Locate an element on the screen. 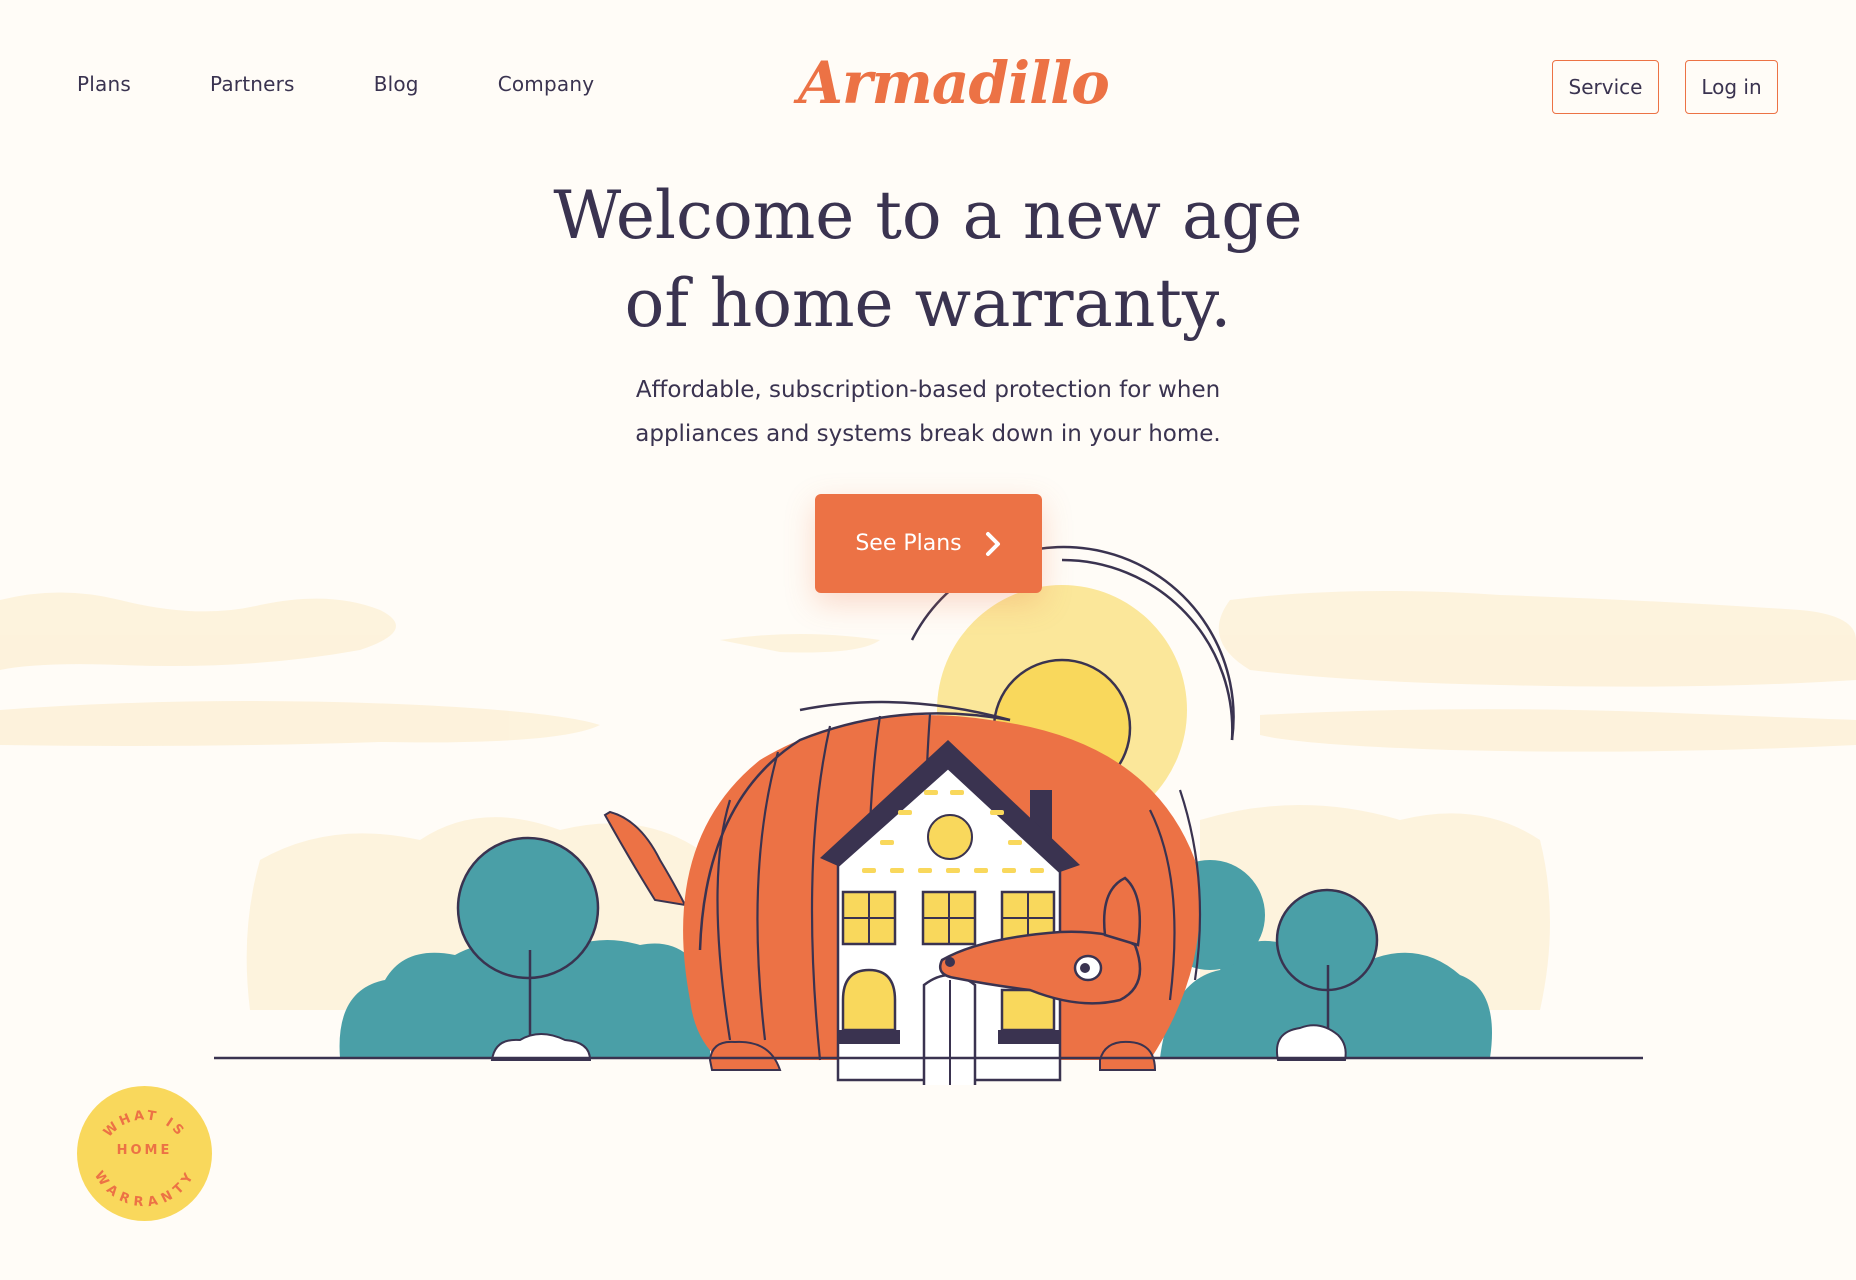 This screenshot has width=1856, height=1280. svg-text: WARRANTY is located at coordinates (144, 1189).